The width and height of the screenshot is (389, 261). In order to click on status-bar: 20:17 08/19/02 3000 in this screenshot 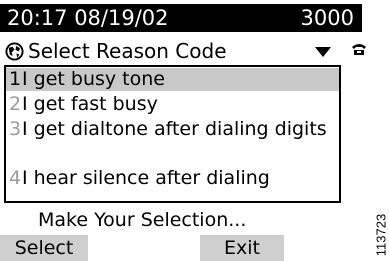, I will do `click(181, 18)`.